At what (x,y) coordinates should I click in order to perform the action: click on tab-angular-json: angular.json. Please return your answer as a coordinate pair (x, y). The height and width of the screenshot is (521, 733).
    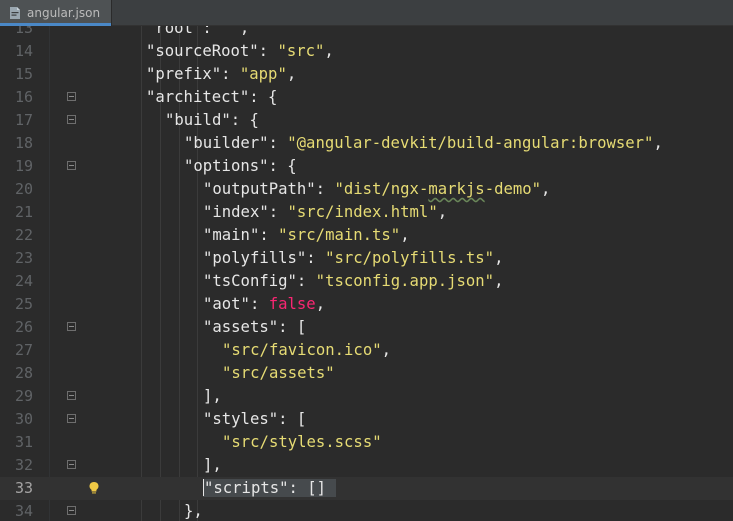
    Looking at the image, I should click on (56, 13).